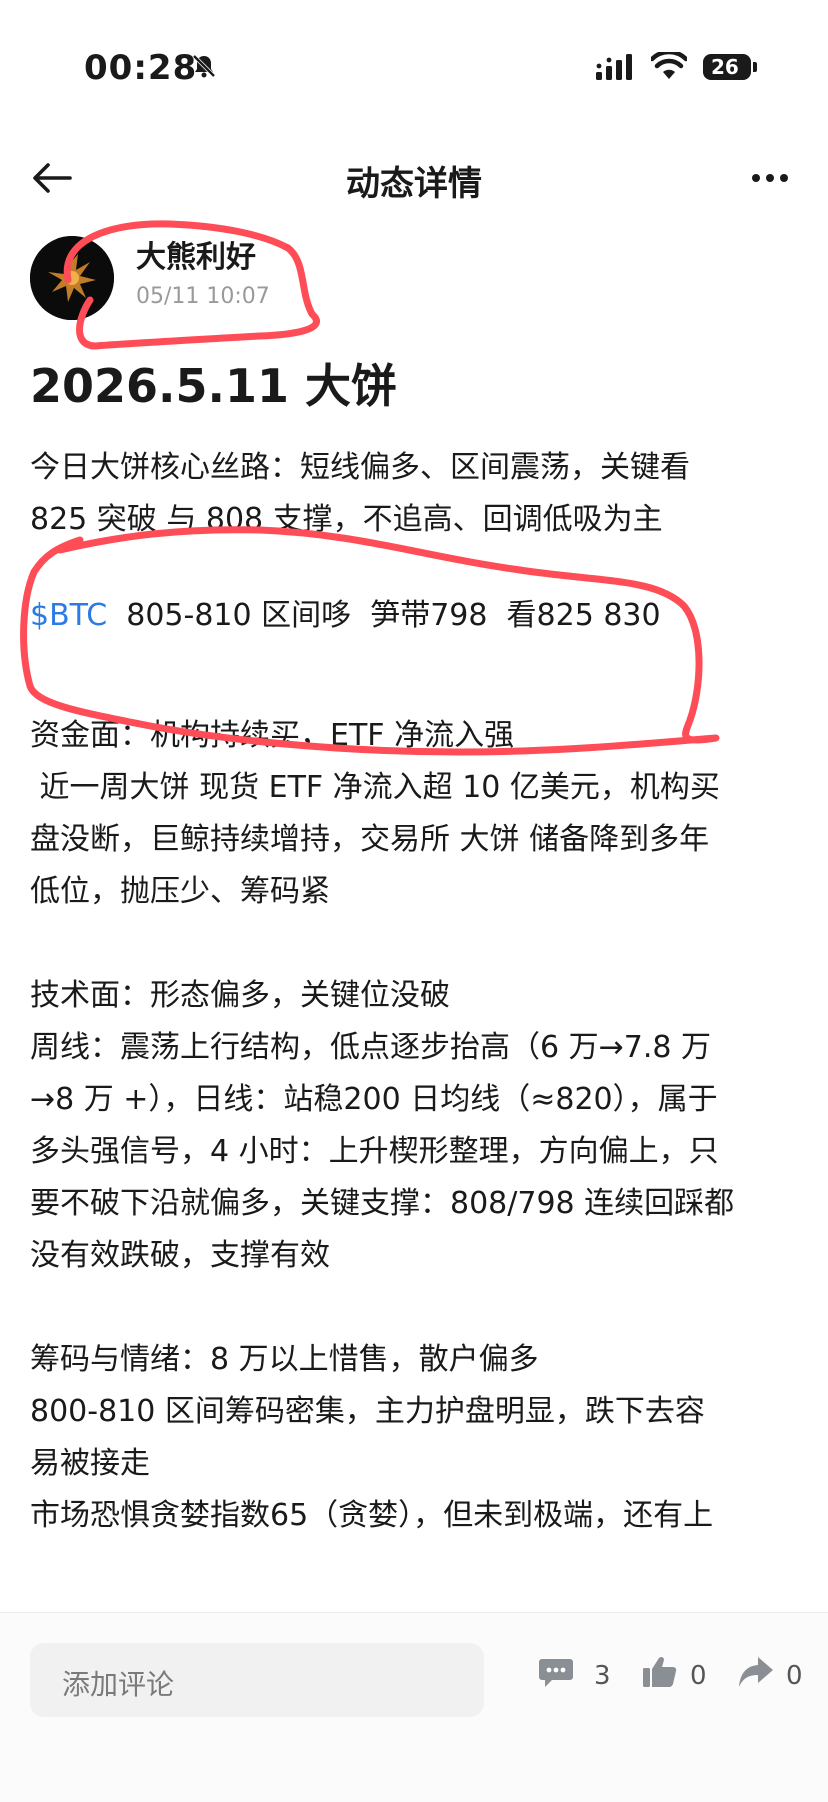 This screenshot has width=828, height=1802. Describe the element at coordinates (756, 1672) in the screenshot. I see `share-icon` at that location.